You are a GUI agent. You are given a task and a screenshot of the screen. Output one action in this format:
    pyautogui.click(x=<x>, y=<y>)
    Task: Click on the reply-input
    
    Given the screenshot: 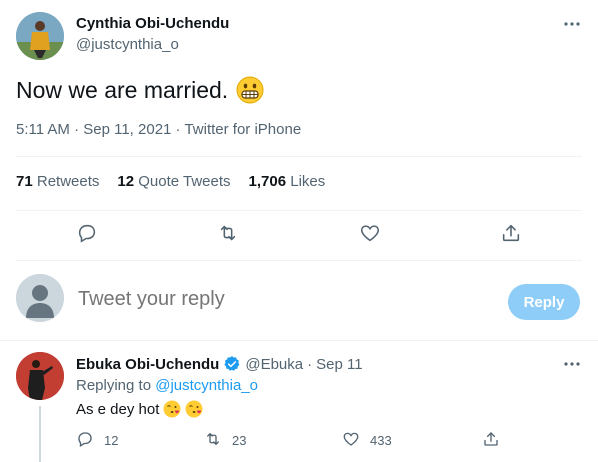 What is the action you would take?
    pyautogui.click(x=278, y=299)
    